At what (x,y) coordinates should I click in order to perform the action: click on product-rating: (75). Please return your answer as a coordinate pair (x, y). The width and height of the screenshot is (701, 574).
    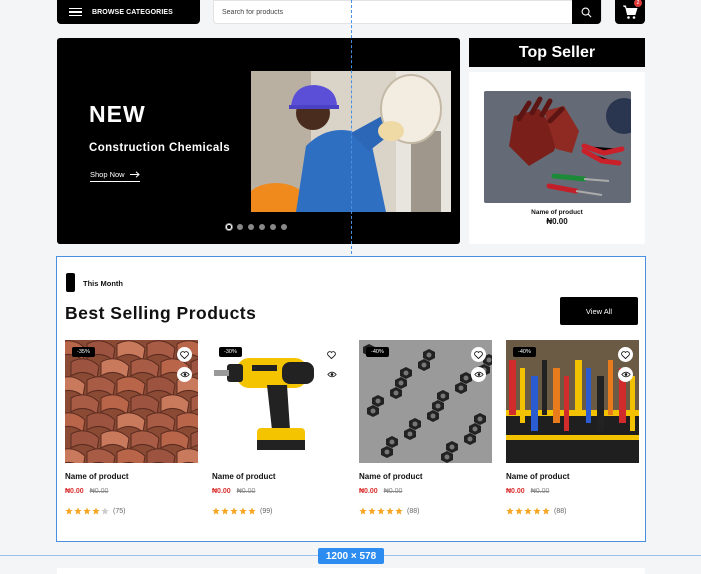
    Looking at the image, I should click on (131, 511).